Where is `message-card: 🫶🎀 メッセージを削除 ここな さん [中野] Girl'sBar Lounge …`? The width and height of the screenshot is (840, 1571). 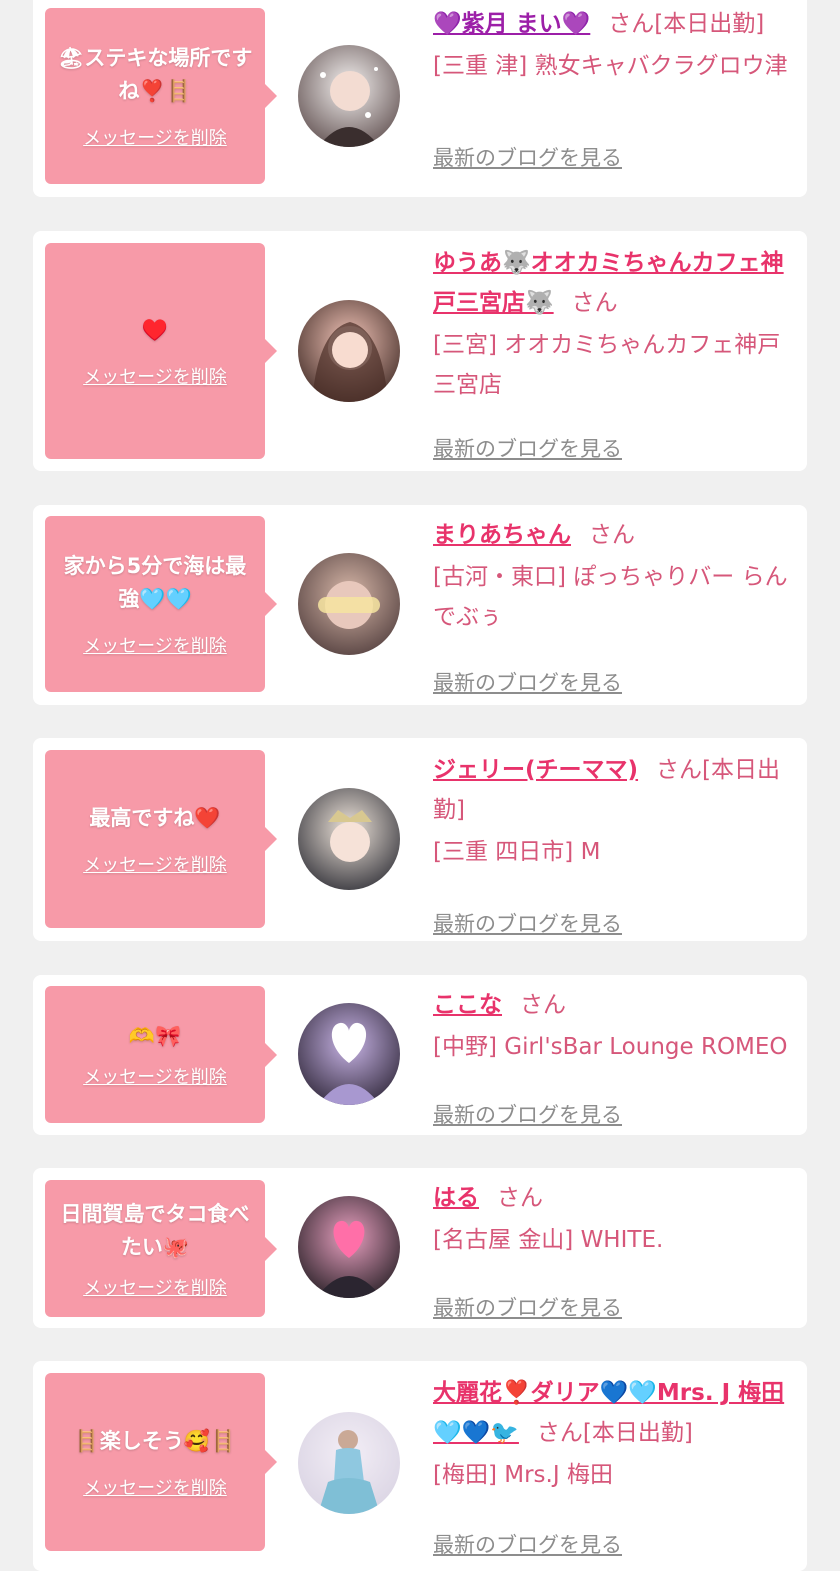
message-card: 🫶🎀 メッセージを削除 ここな さん [中野] Girl'sBar Lounge … is located at coordinates (420, 1055).